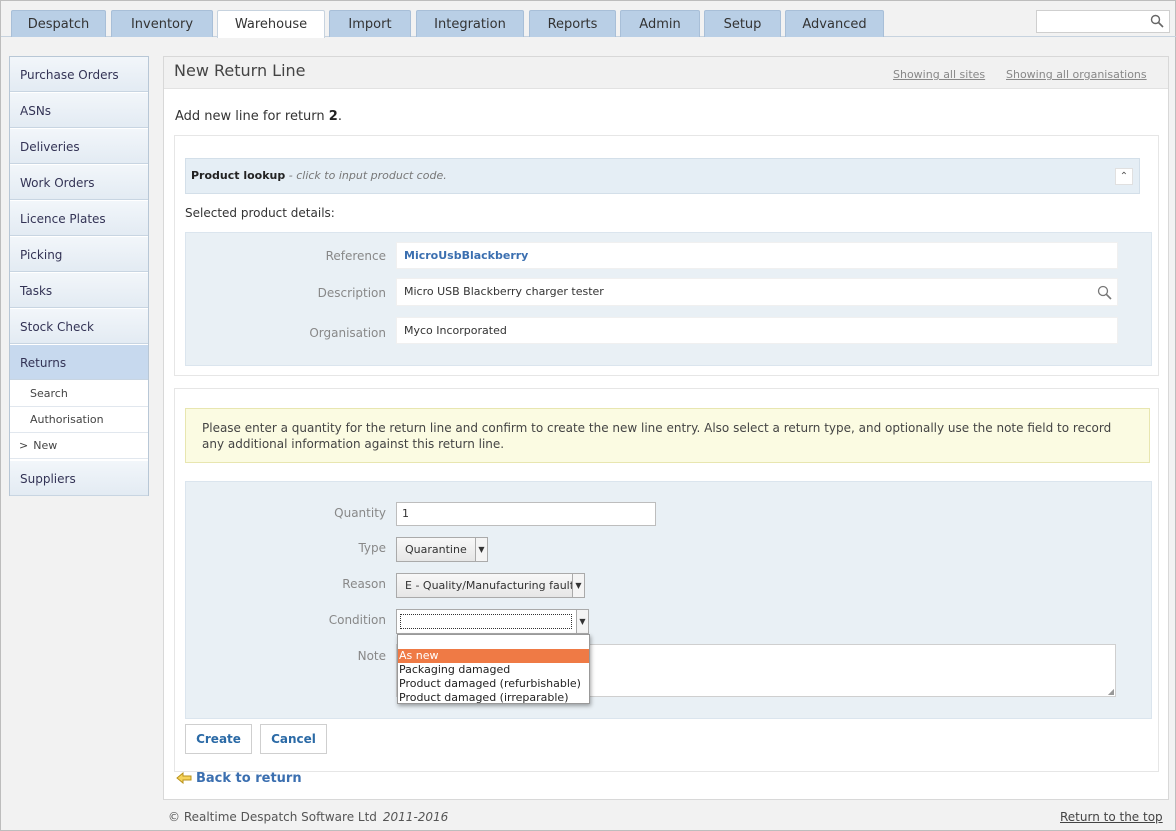  I want to click on tab-admin: Admin, so click(660, 23).